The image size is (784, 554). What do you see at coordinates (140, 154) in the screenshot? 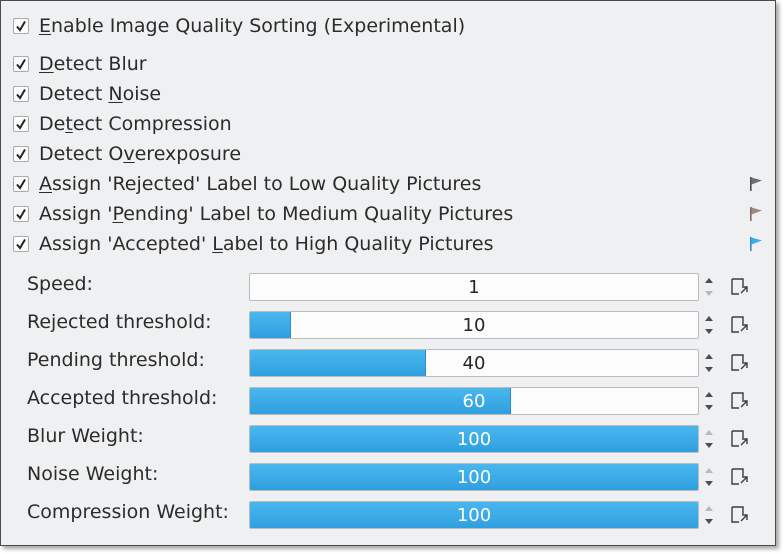
I see `checkbox-label: Detect Overexposure` at bounding box center [140, 154].